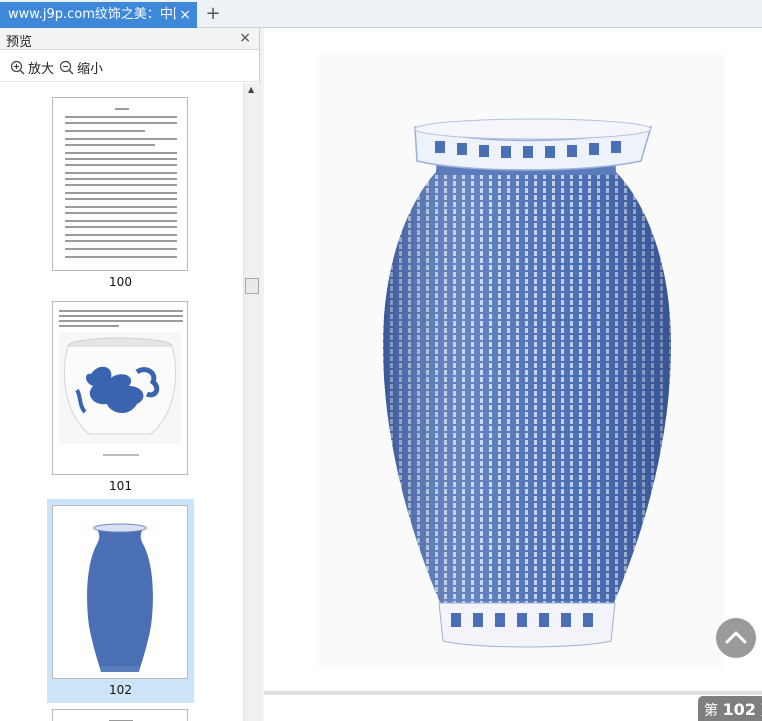 This screenshot has width=762, height=721. What do you see at coordinates (120, 486) in the screenshot?
I see `thumbnail-page-number: 101` at bounding box center [120, 486].